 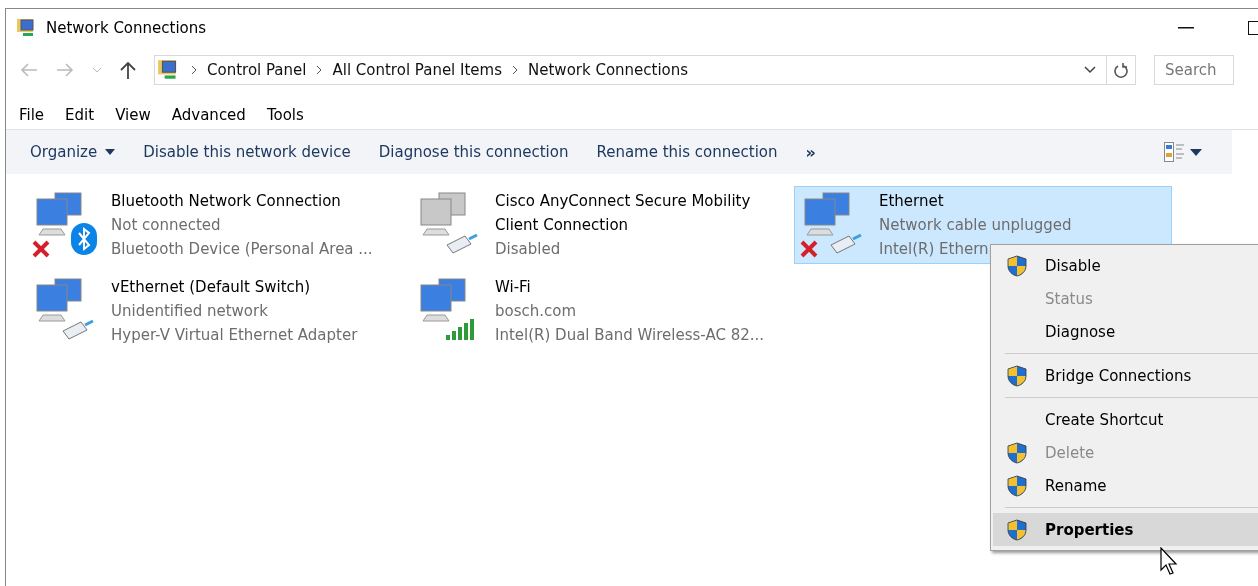 What do you see at coordinates (84, 239) in the screenshot?
I see `bluetooth-icon` at bounding box center [84, 239].